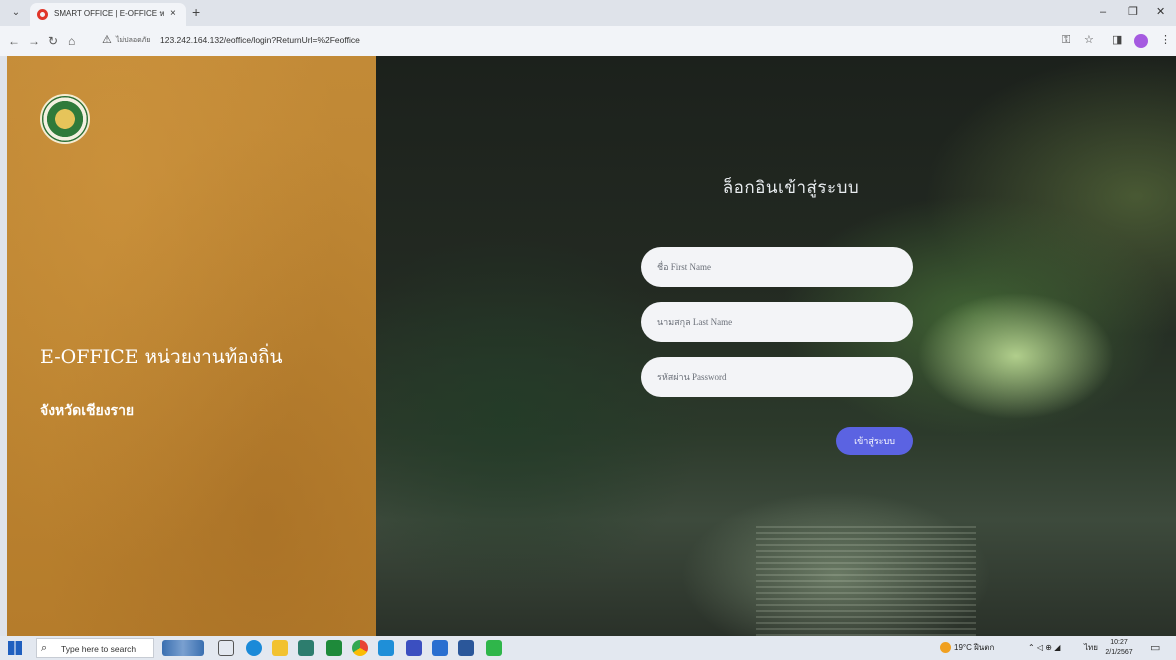  What do you see at coordinates (14, 41) in the screenshot?
I see `back-icon: ←` at bounding box center [14, 41].